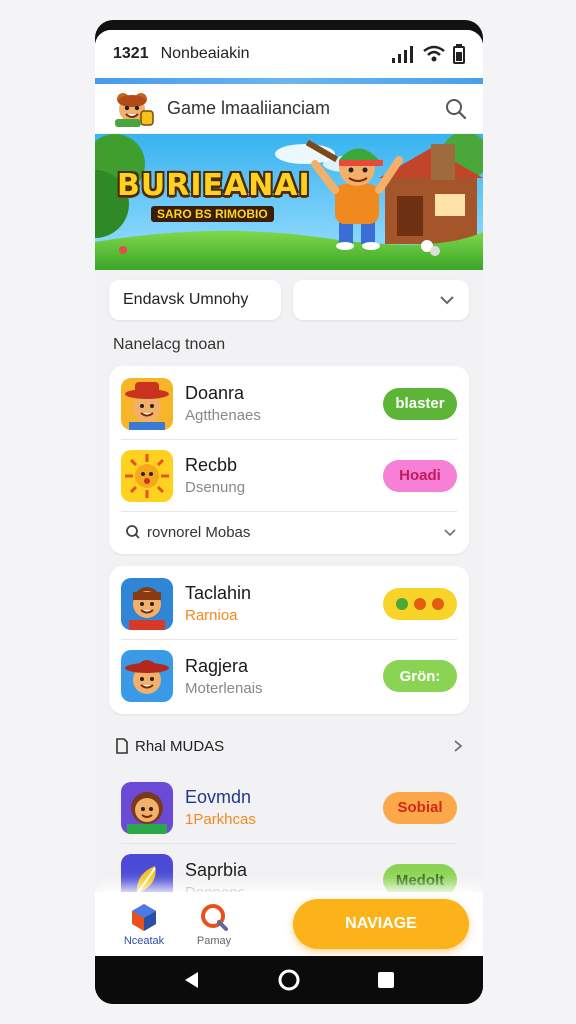 The height and width of the screenshot is (1024, 576). I want to click on group-header: Rhal MUDAS, so click(289, 746).